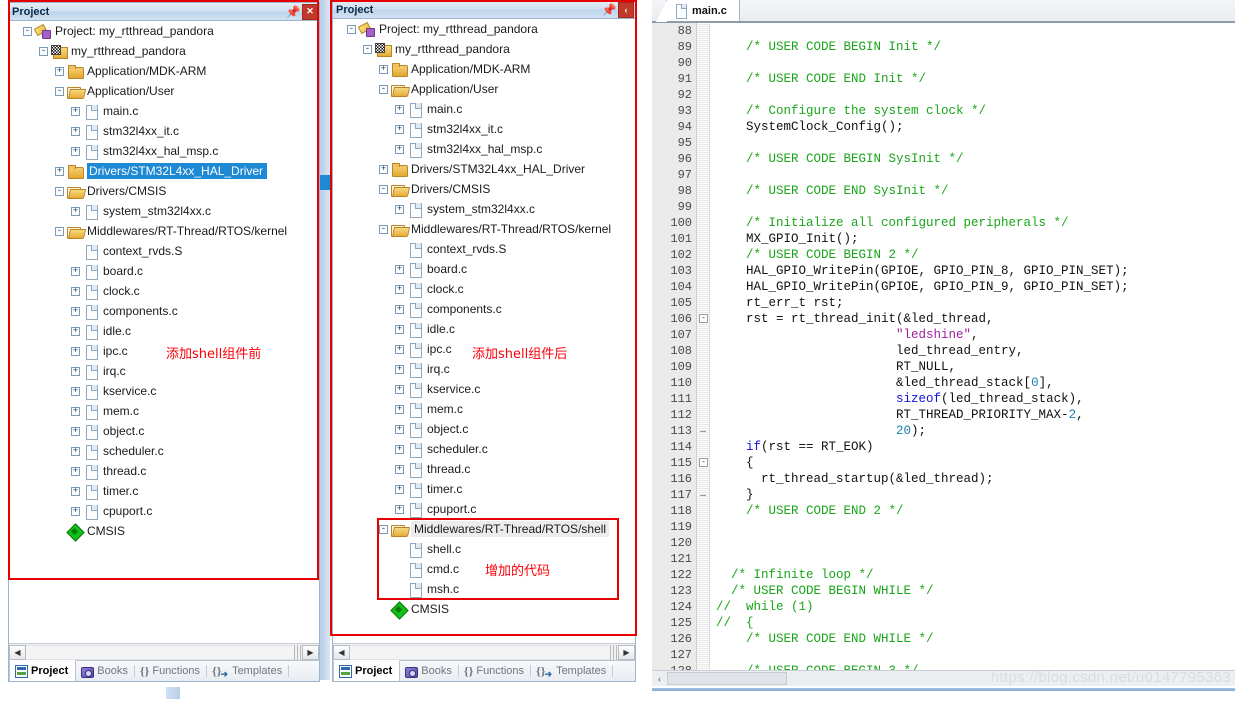 This screenshot has width=1235, height=709. I want to click on tree-item: + clock.c, so click(484, 289).